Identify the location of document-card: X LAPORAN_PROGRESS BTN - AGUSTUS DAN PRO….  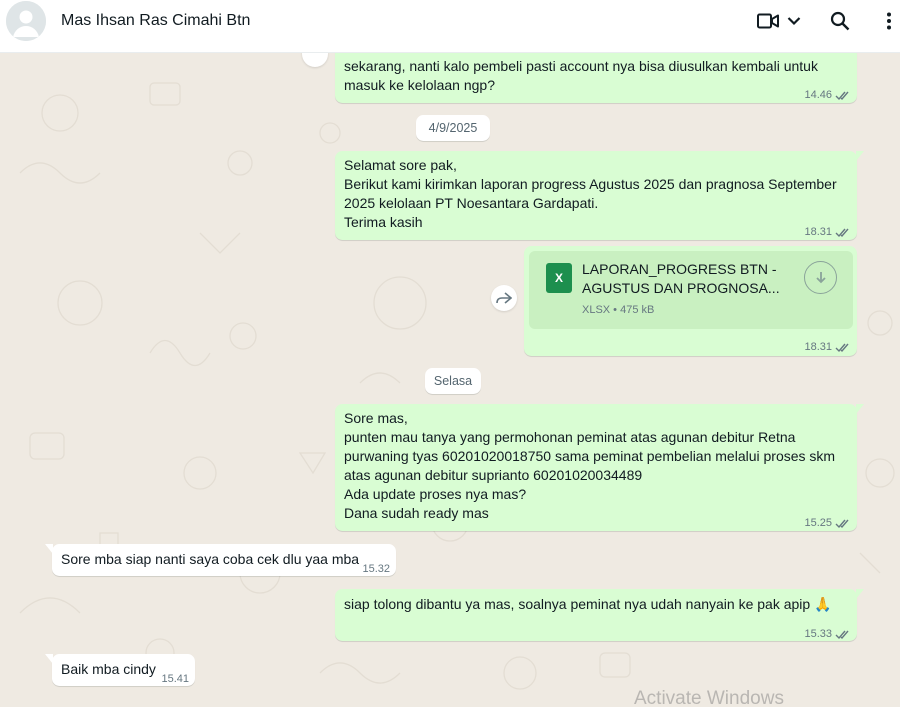
(691, 290).